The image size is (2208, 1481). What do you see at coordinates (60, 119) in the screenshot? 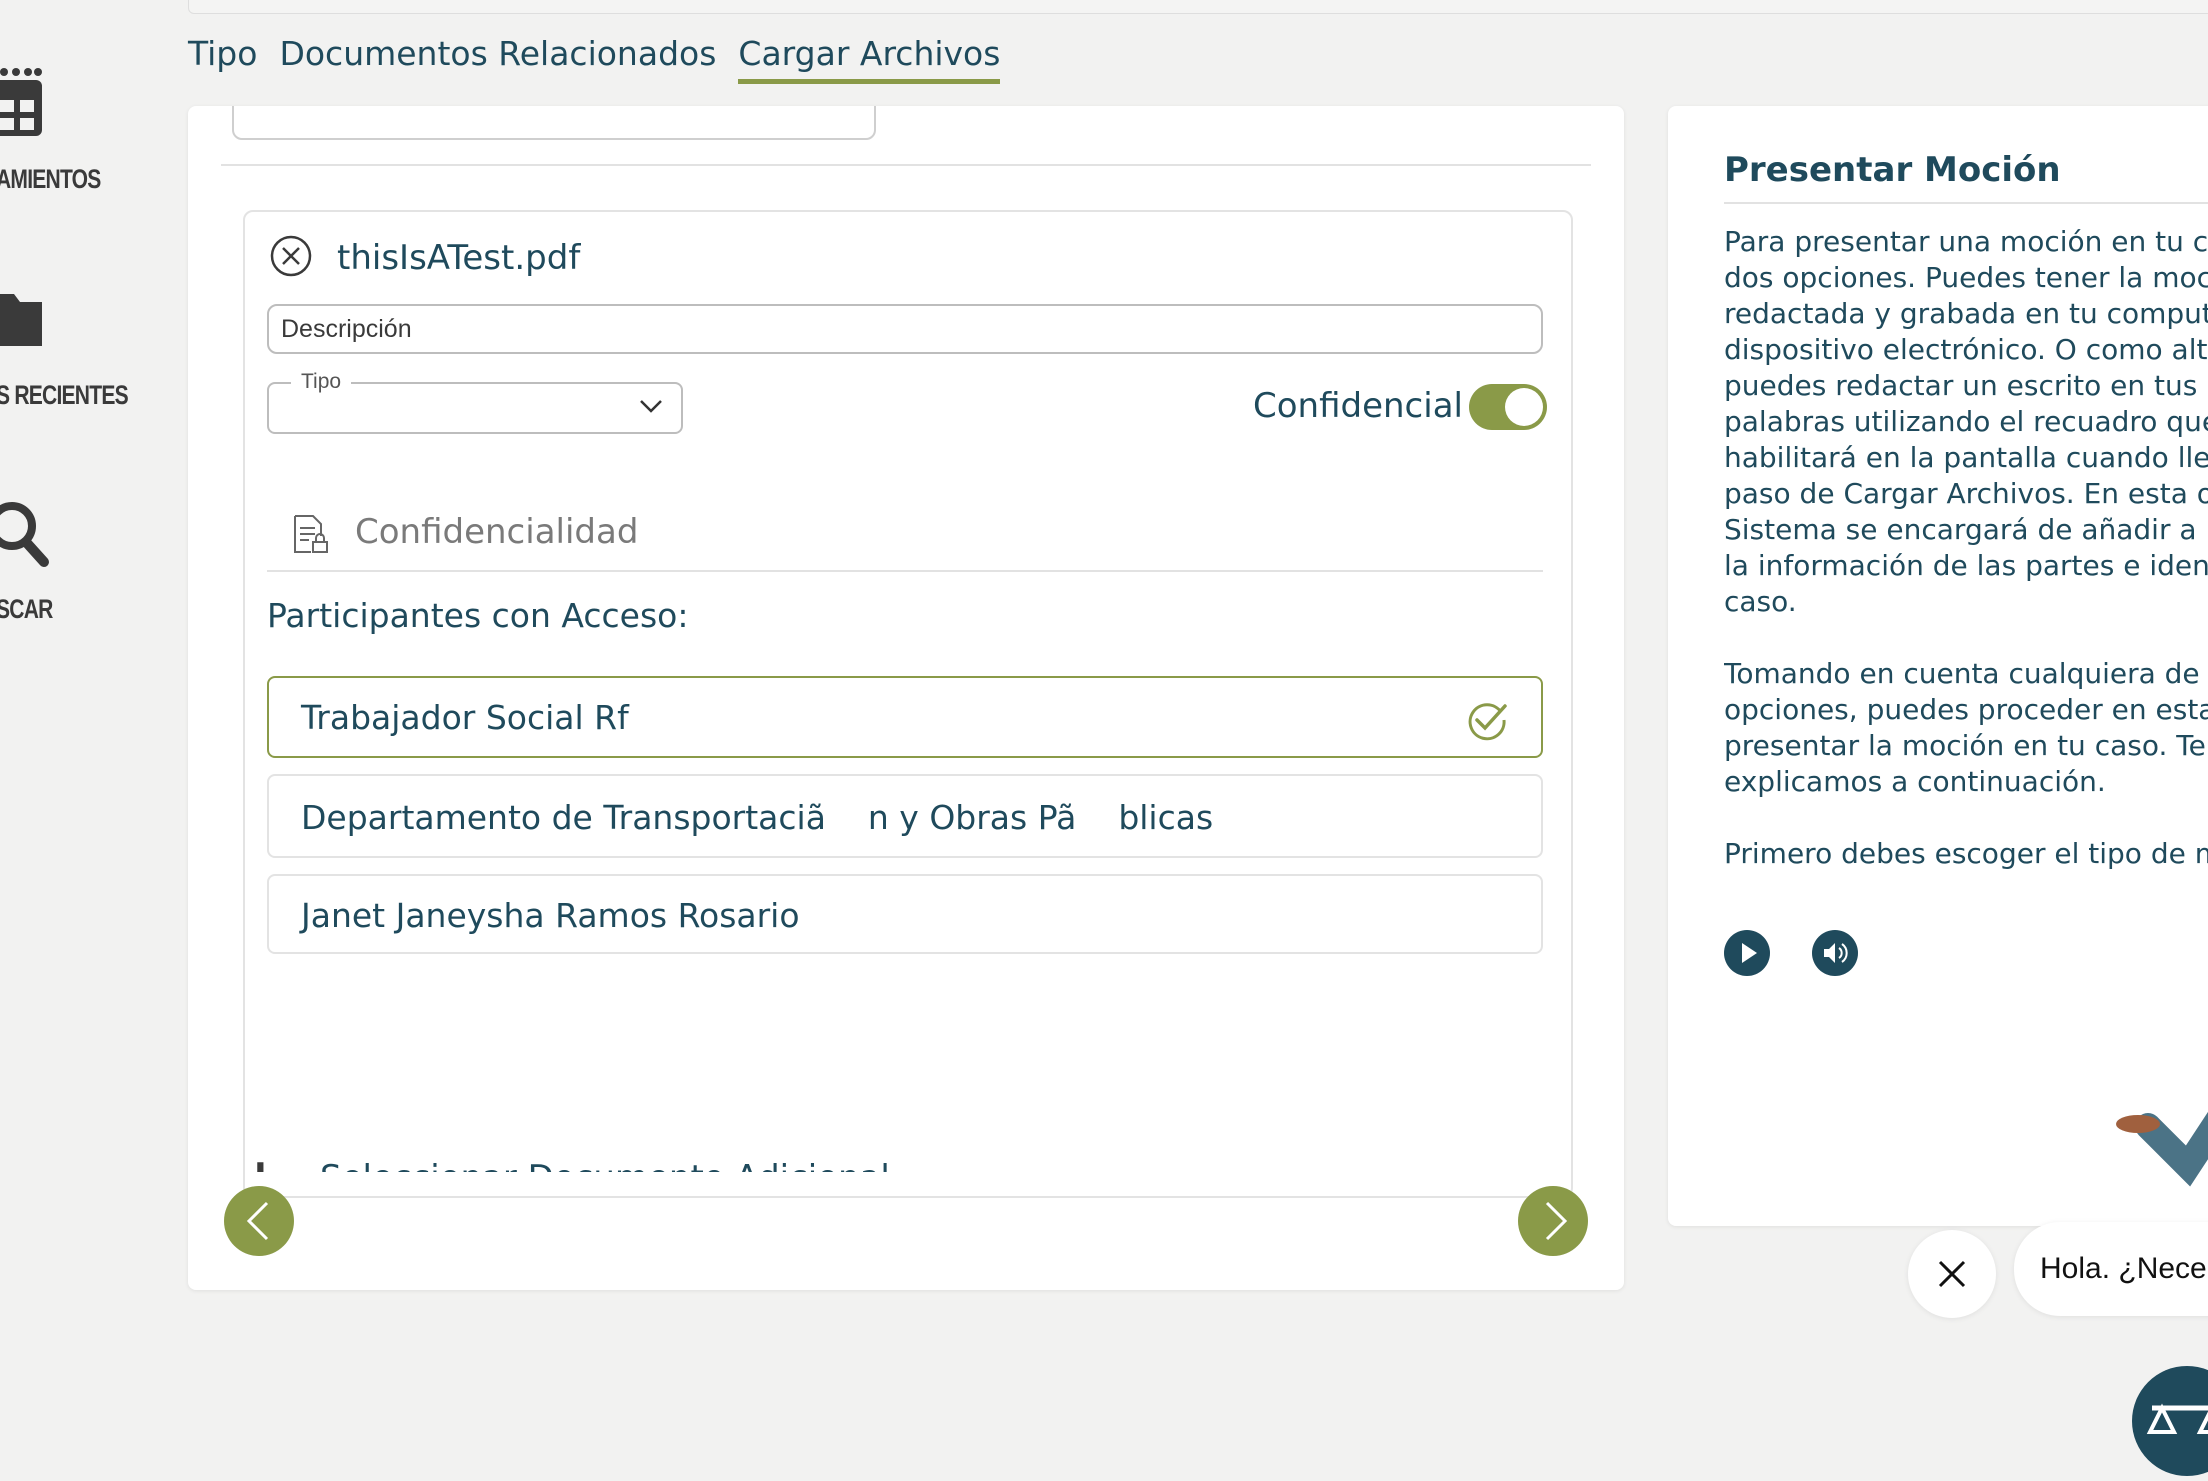
I see `sidebar-item-calendar: AMIENTOS` at bounding box center [60, 119].